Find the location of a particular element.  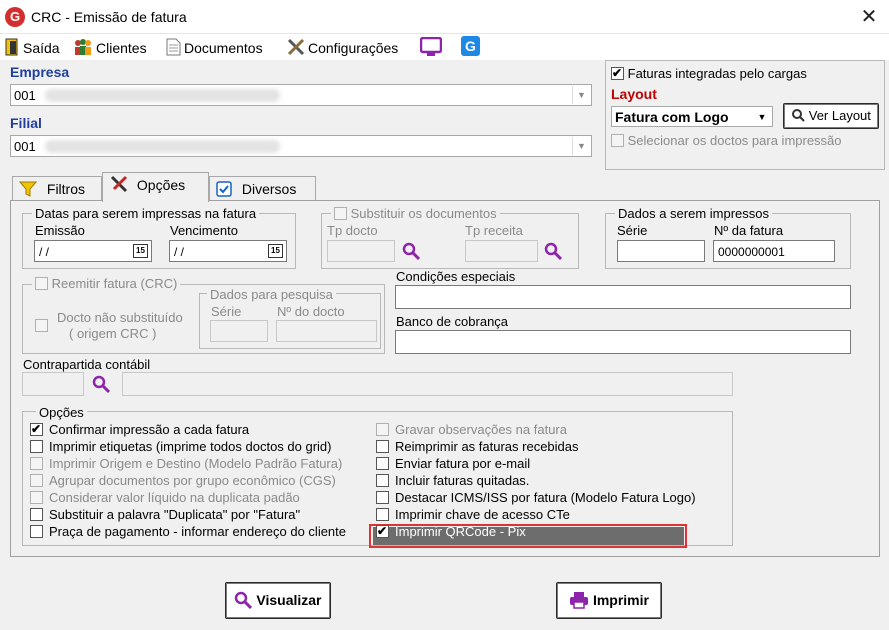

dados-pesquisa-legend: Dados para pesquisa is located at coordinates (271, 294).